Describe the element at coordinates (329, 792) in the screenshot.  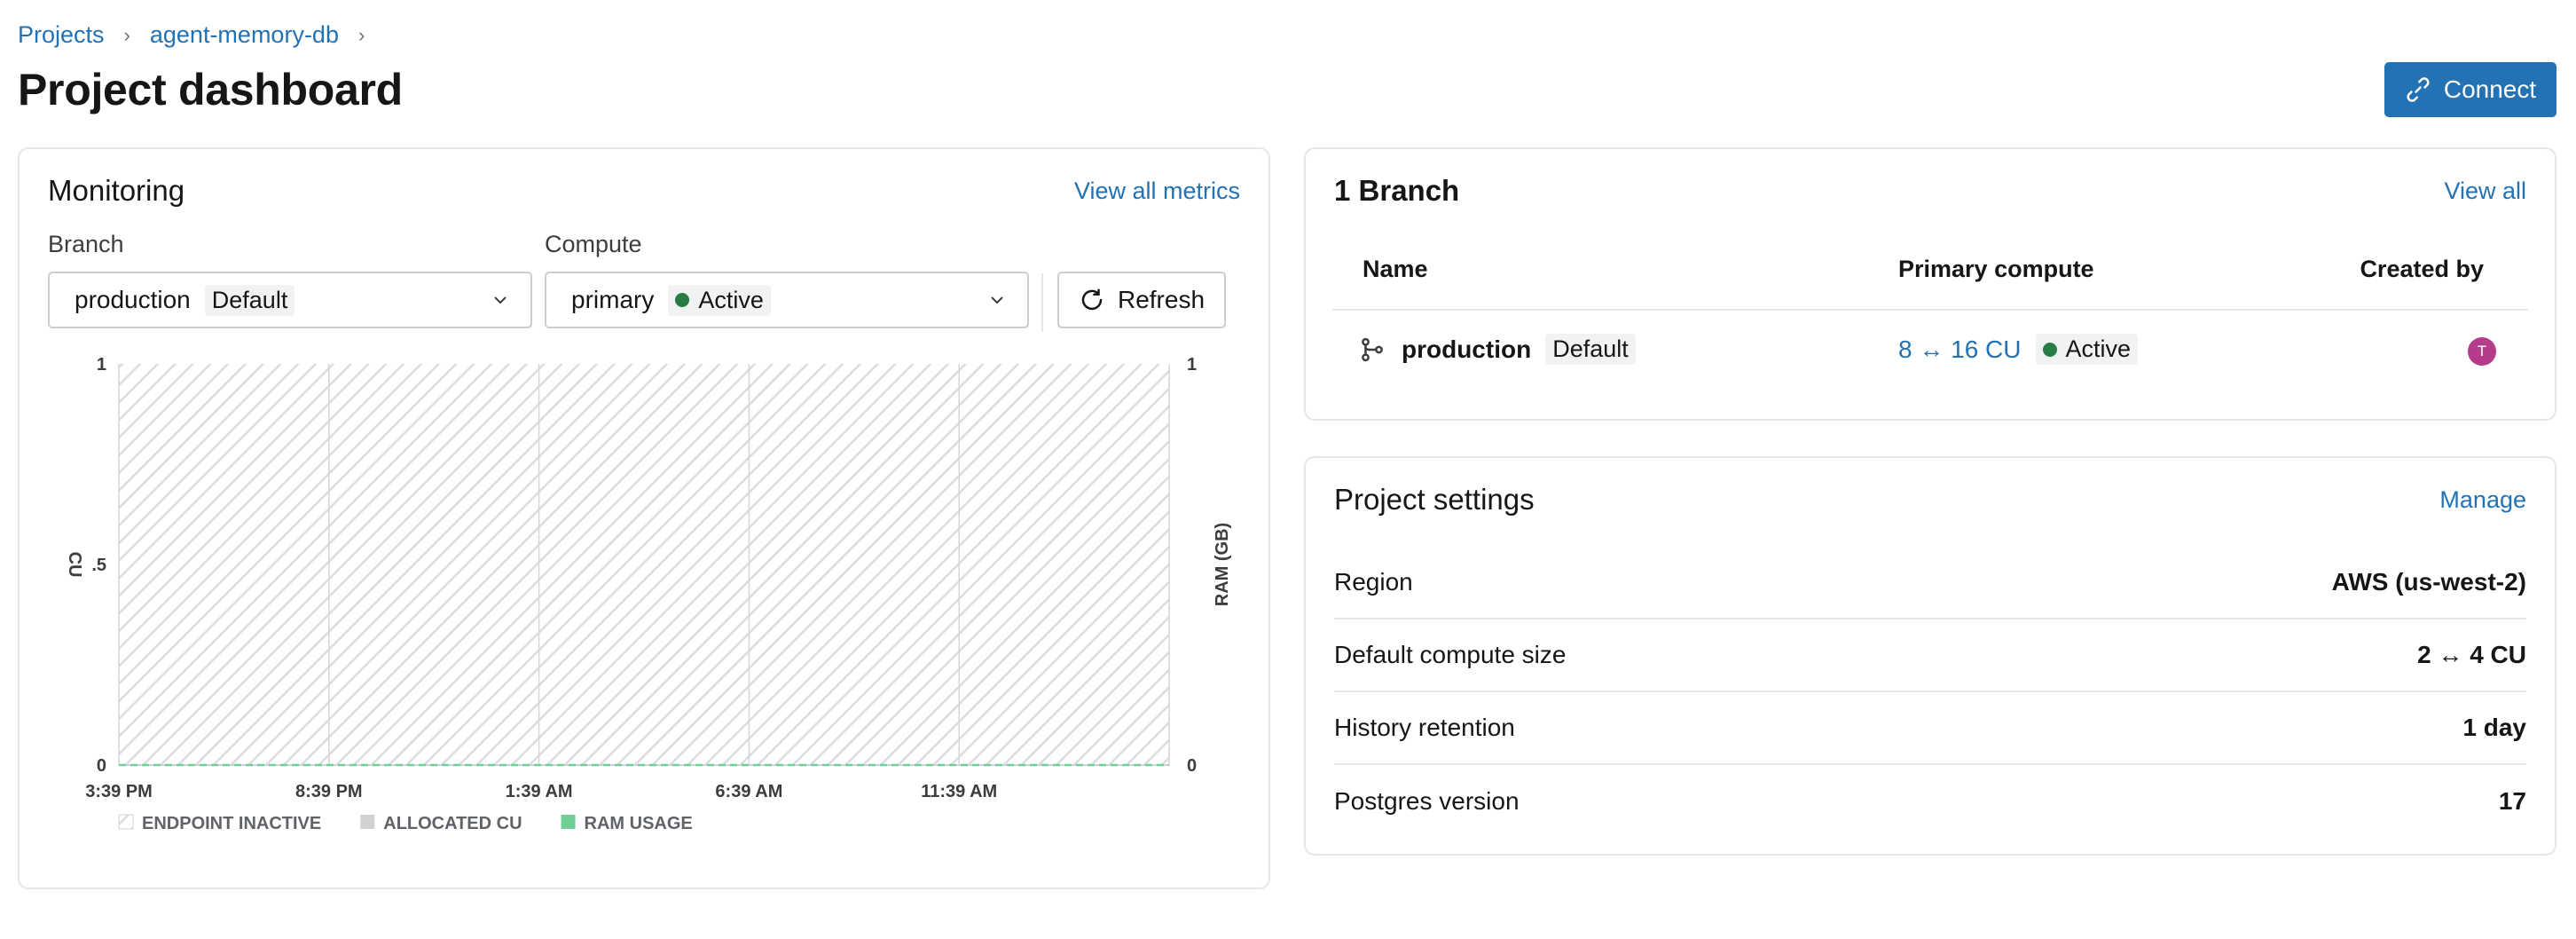
I see `x-tick-label: 8:39 PM` at that location.